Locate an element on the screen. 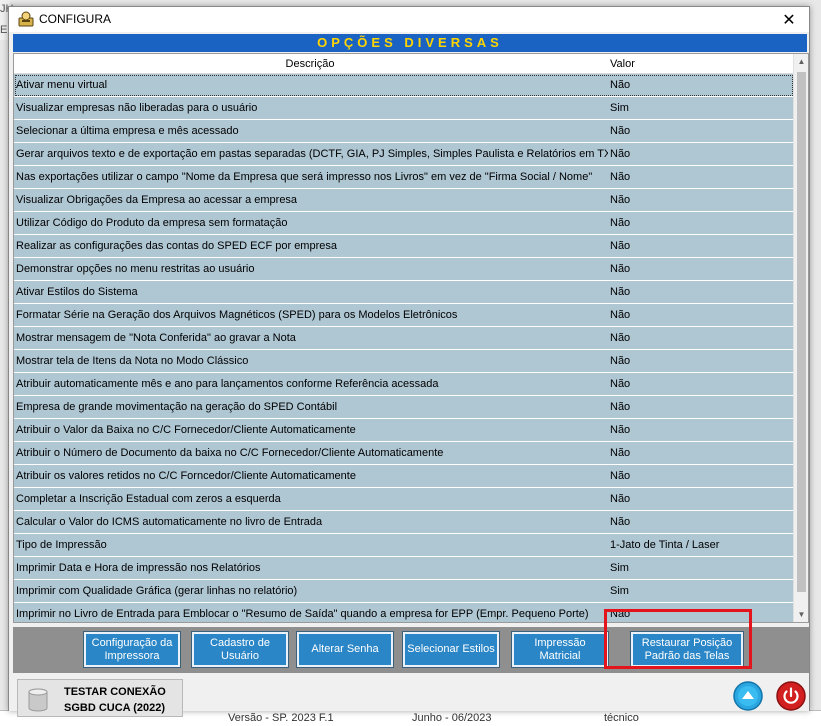 The width and height of the screenshot is (821, 726). section-banner: OPÇÕES DIVERSAS is located at coordinates (410, 43).